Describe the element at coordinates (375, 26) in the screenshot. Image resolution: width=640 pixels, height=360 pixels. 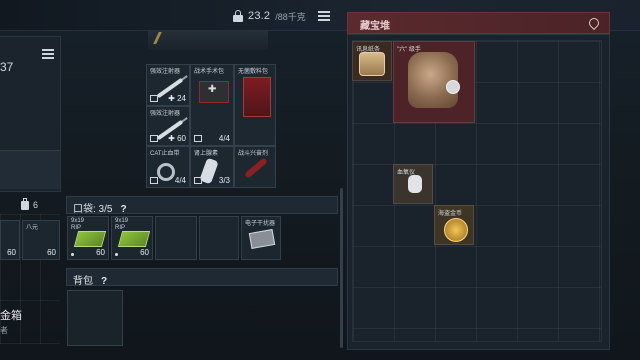
I see `stash-title: 藏宝堆` at that location.